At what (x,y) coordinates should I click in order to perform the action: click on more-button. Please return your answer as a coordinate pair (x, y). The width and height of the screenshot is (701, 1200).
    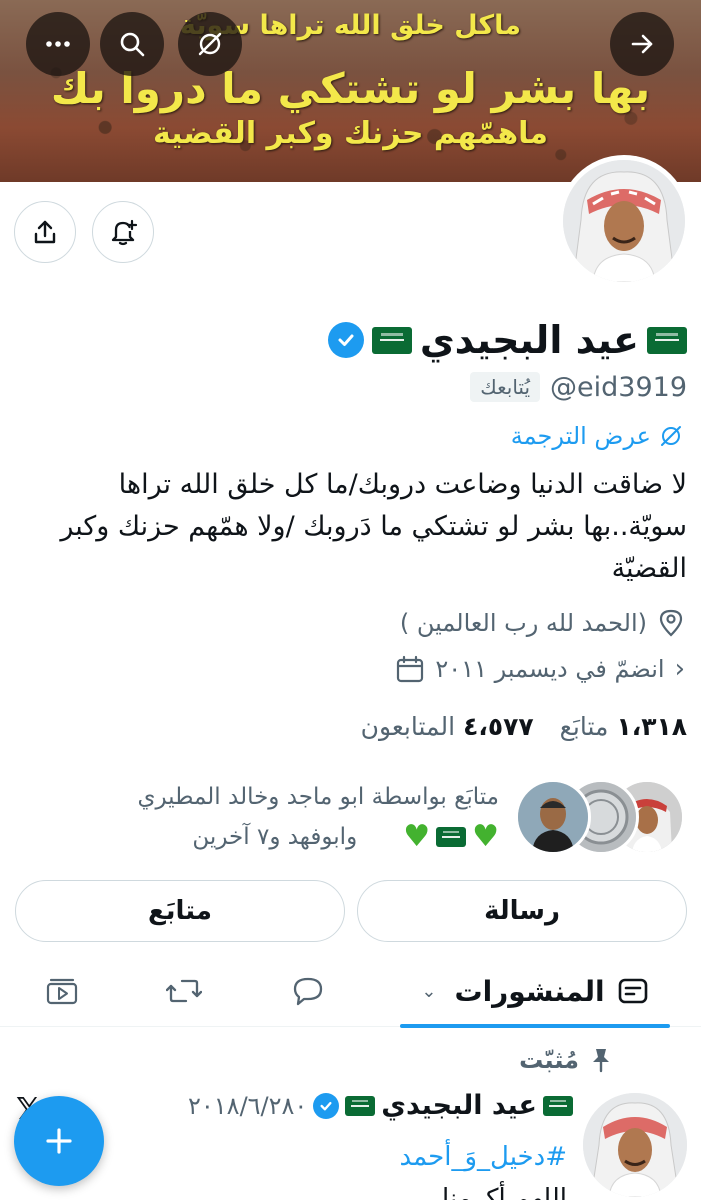
    Looking at the image, I should click on (58, 44).